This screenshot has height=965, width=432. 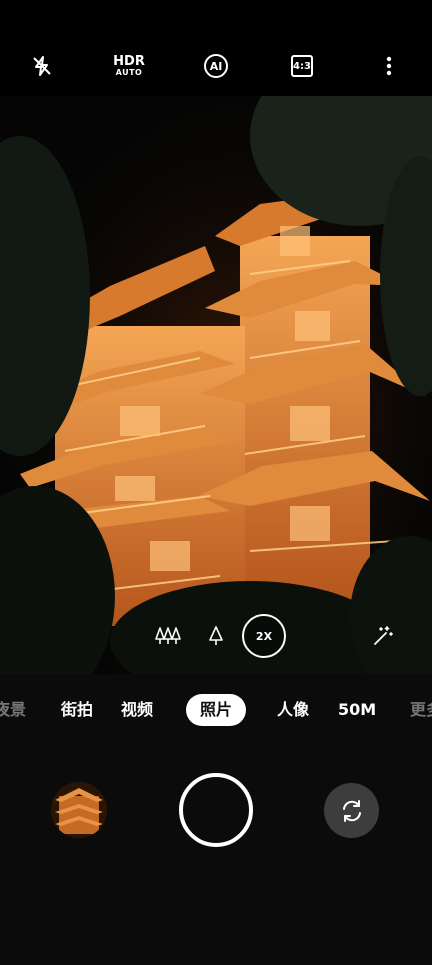 I want to click on mode-photo: 照片, so click(x=216, y=710).